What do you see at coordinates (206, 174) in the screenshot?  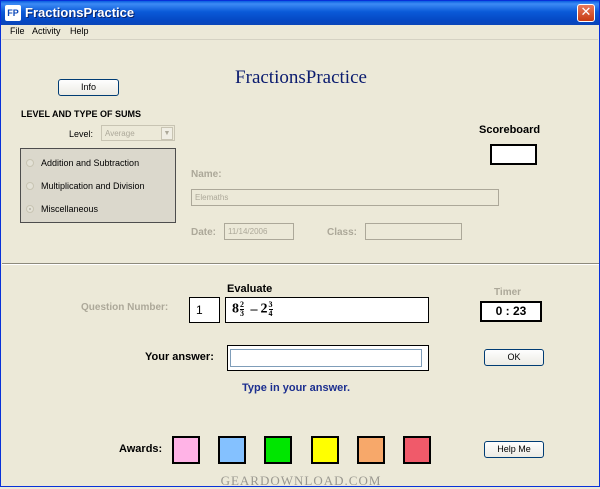 I see `name-label: Name:` at bounding box center [206, 174].